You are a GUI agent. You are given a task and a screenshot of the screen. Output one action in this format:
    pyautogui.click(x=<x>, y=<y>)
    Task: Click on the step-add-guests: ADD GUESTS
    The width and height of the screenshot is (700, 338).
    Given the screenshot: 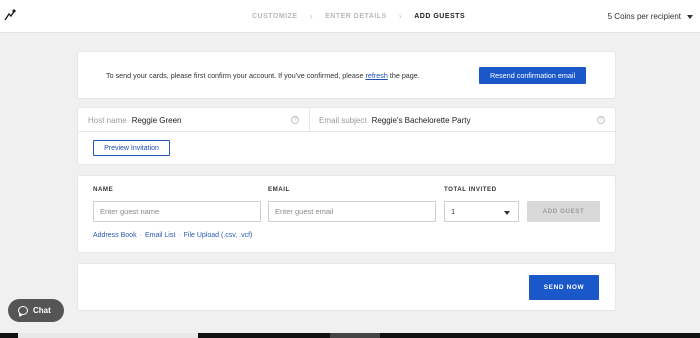 What is the action you would take?
    pyautogui.click(x=439, y=16)
    